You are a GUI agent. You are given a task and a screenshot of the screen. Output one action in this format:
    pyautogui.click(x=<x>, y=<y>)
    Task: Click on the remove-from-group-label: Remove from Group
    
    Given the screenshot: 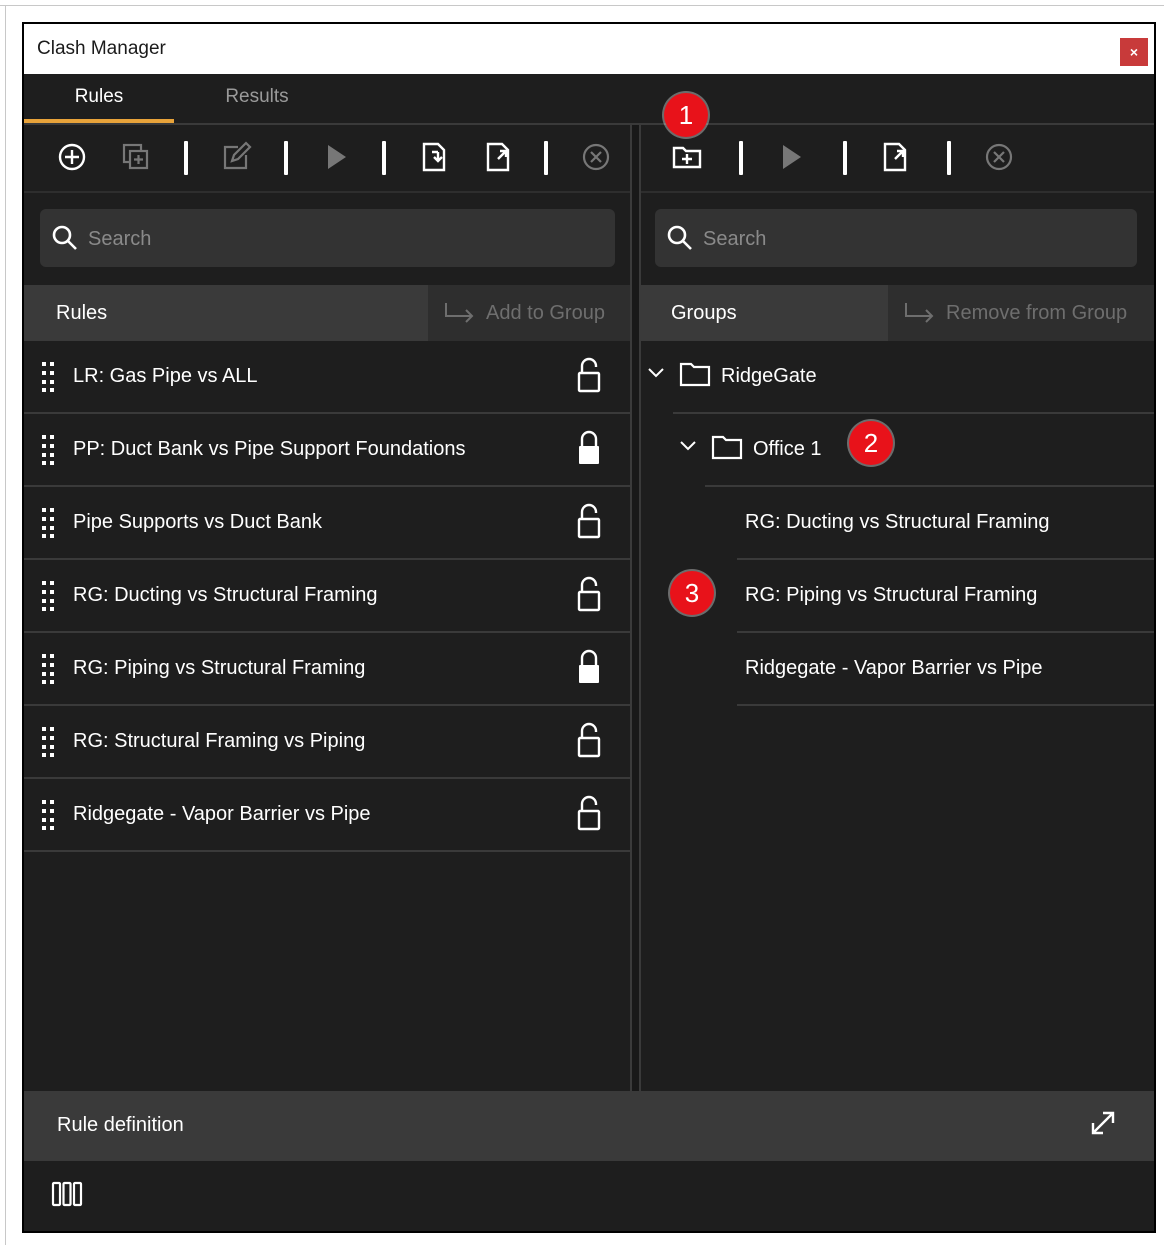 What is the action you would take?
    pyautogui.click(x=1037, y=313)
    